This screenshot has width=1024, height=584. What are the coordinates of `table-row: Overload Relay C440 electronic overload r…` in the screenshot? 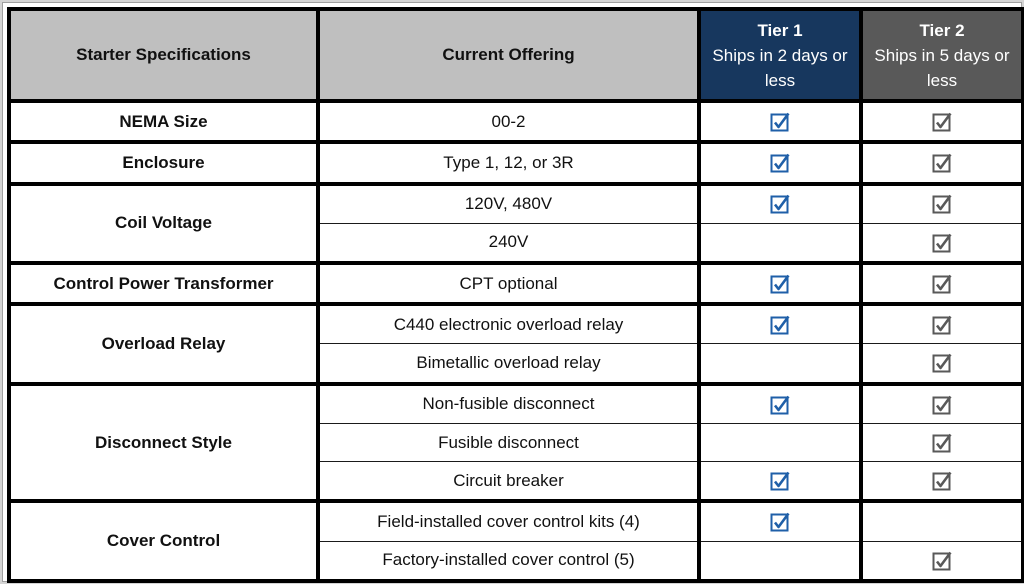 It's located at (515, 344).